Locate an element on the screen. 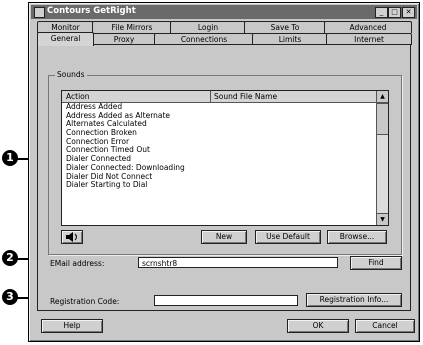 The image size is (423, 345). scroll-down-icon: ▼ is located at coordinates (382, 219).